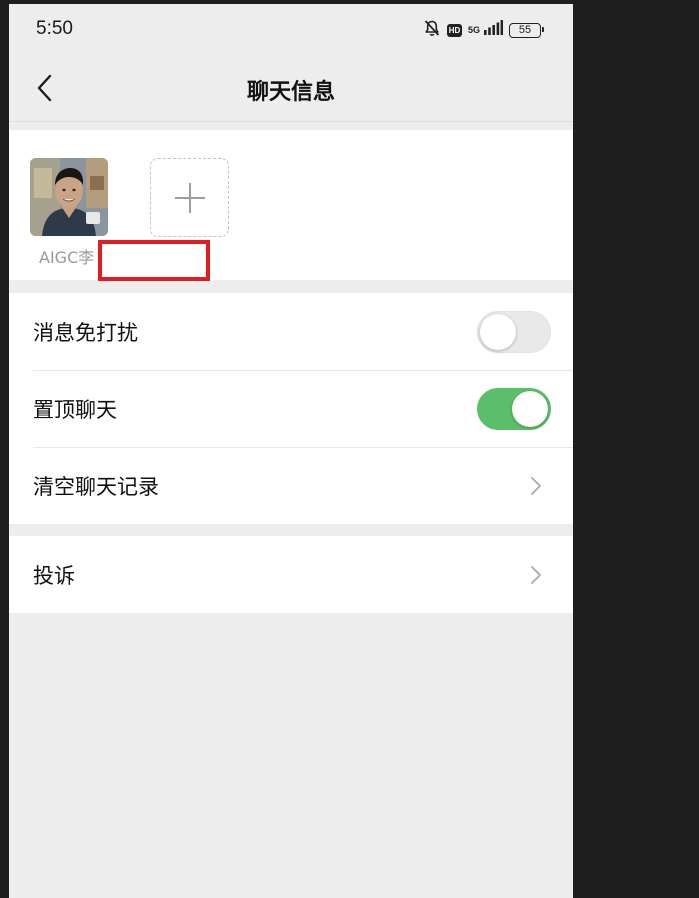  I want to click on nav-bar: 聊天信息, so click(291, 89).